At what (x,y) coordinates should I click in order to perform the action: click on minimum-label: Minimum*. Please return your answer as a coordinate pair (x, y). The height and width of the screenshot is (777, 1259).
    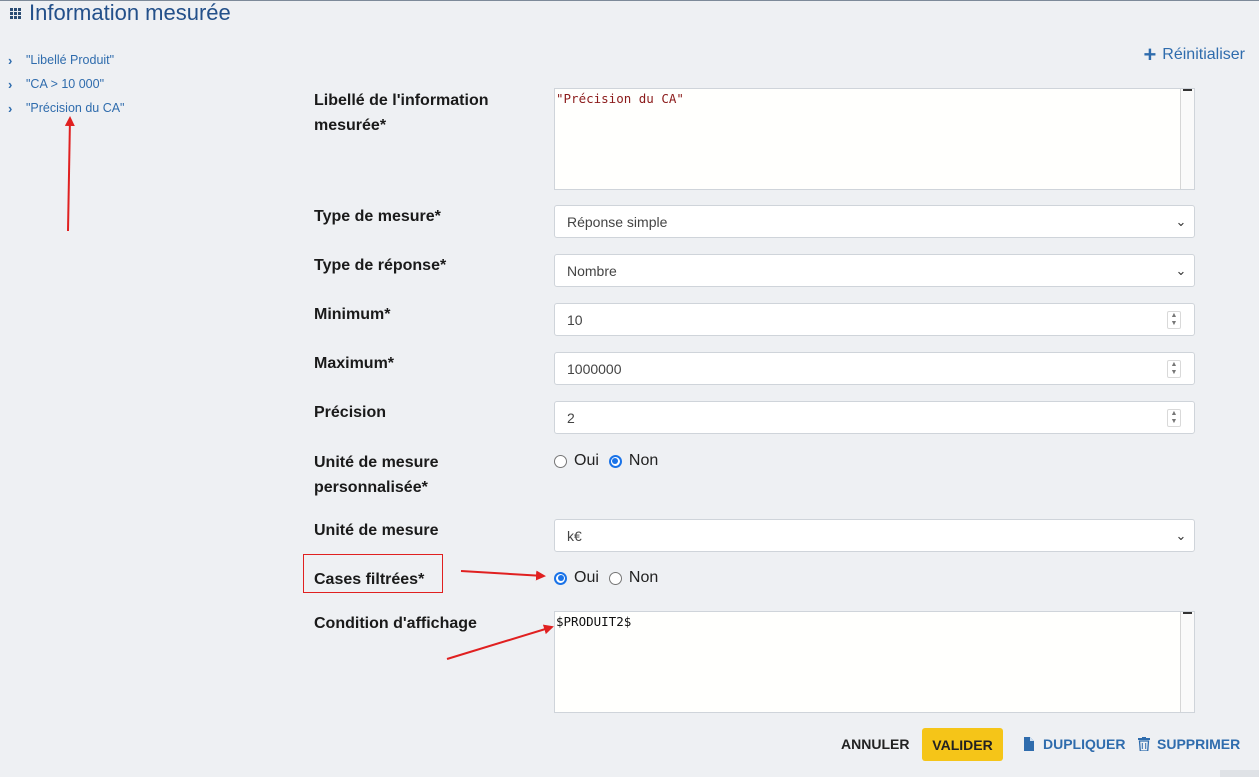
    Looking at the image, I should click on (352, 314).